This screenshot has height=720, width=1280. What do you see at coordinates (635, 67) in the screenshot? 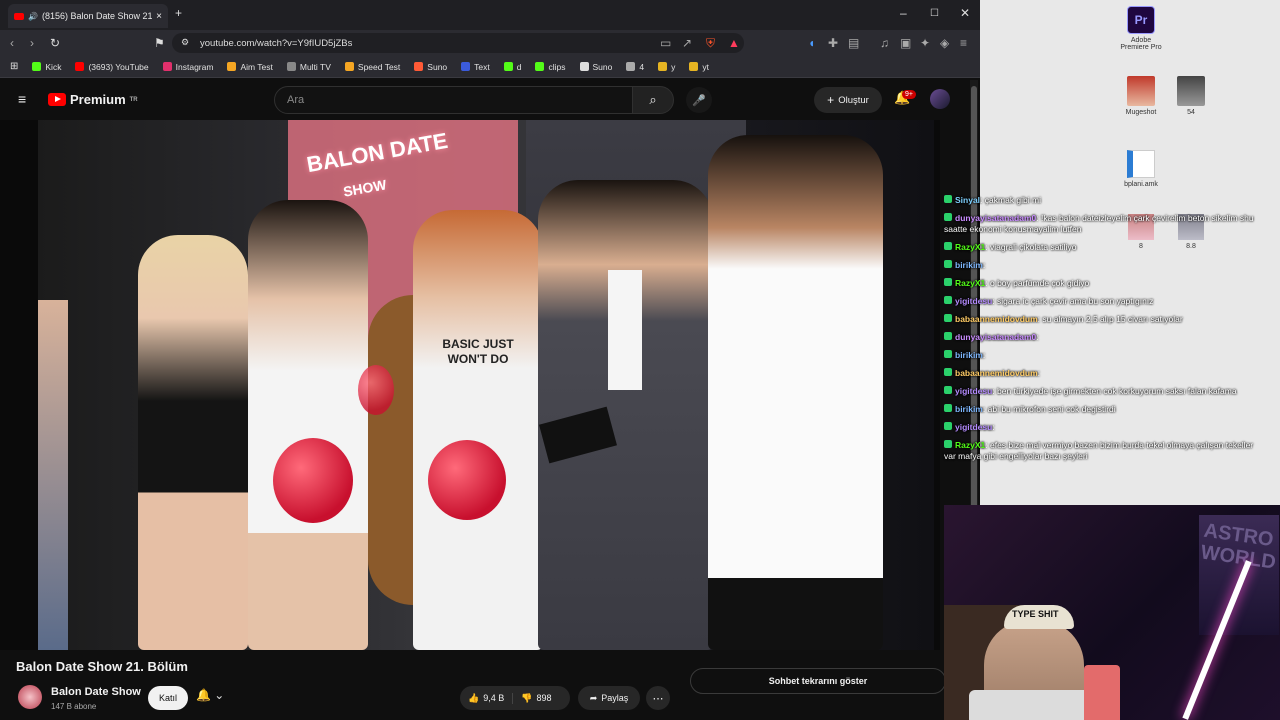
I see `bookmark-item: 4` at bounding box center [635, 67].